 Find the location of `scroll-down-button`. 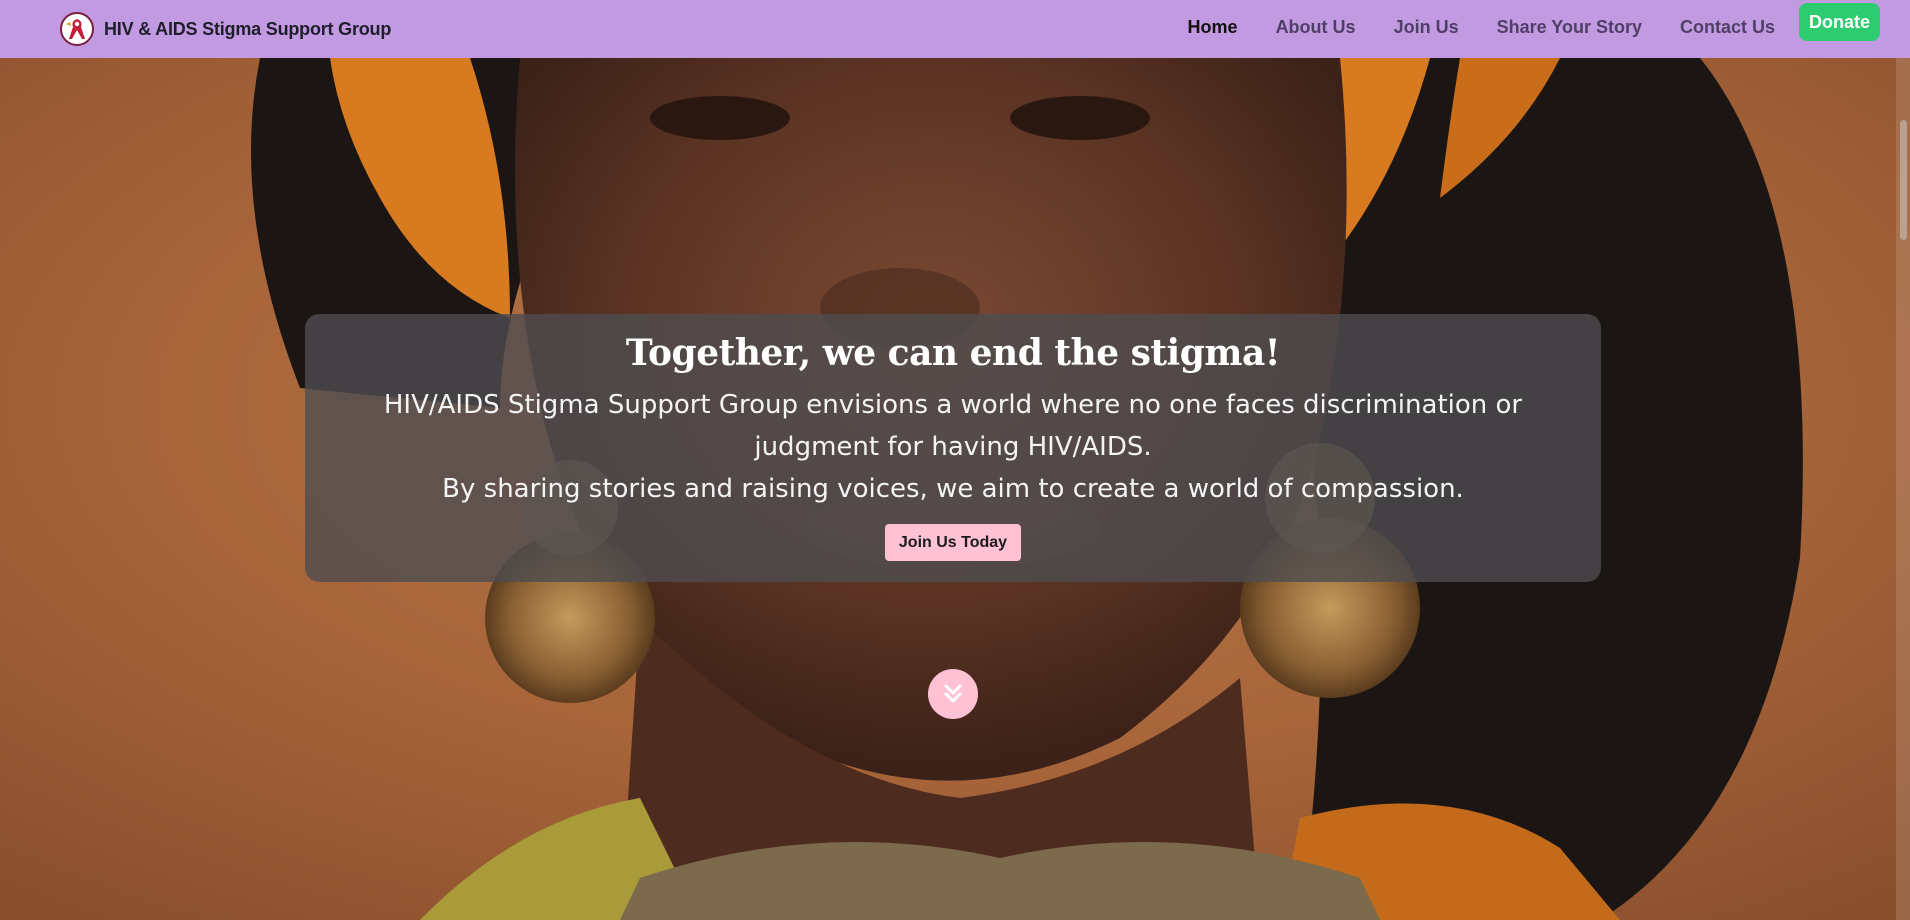

scroll-down-button is located at coordinates (953, 694).